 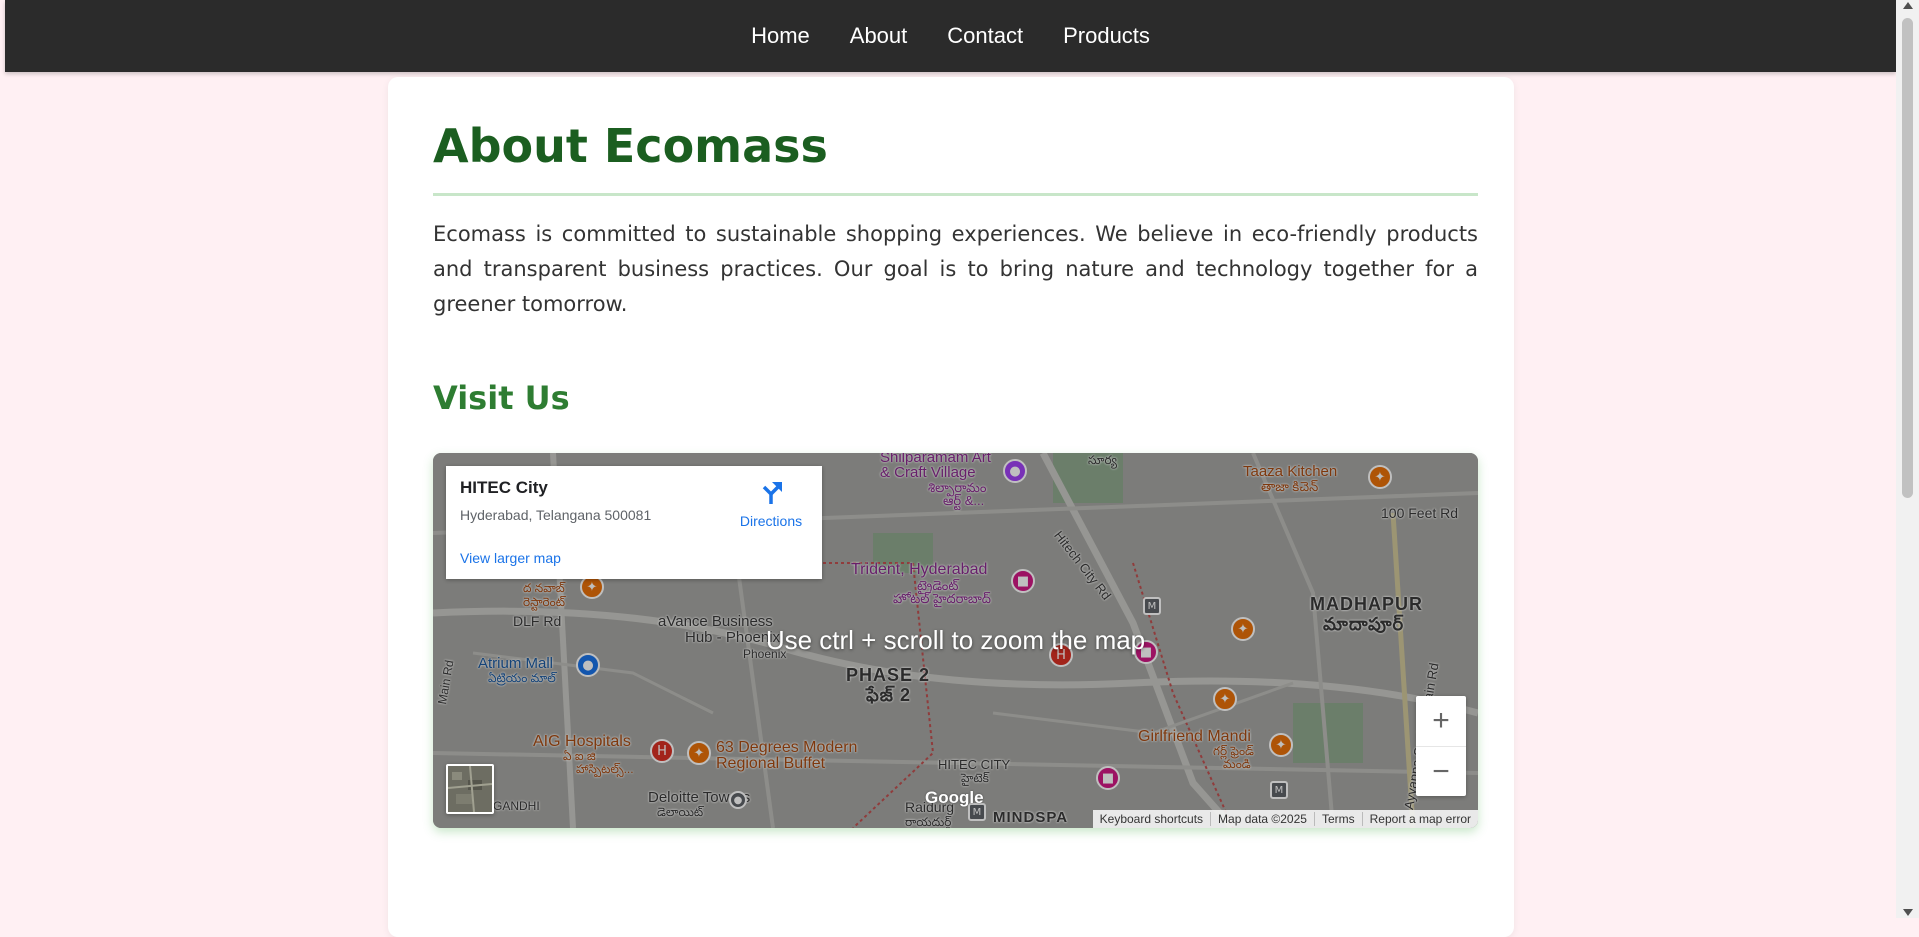 I want to click on scroll-up-arrow-icon, so click(x=1908, y=5).